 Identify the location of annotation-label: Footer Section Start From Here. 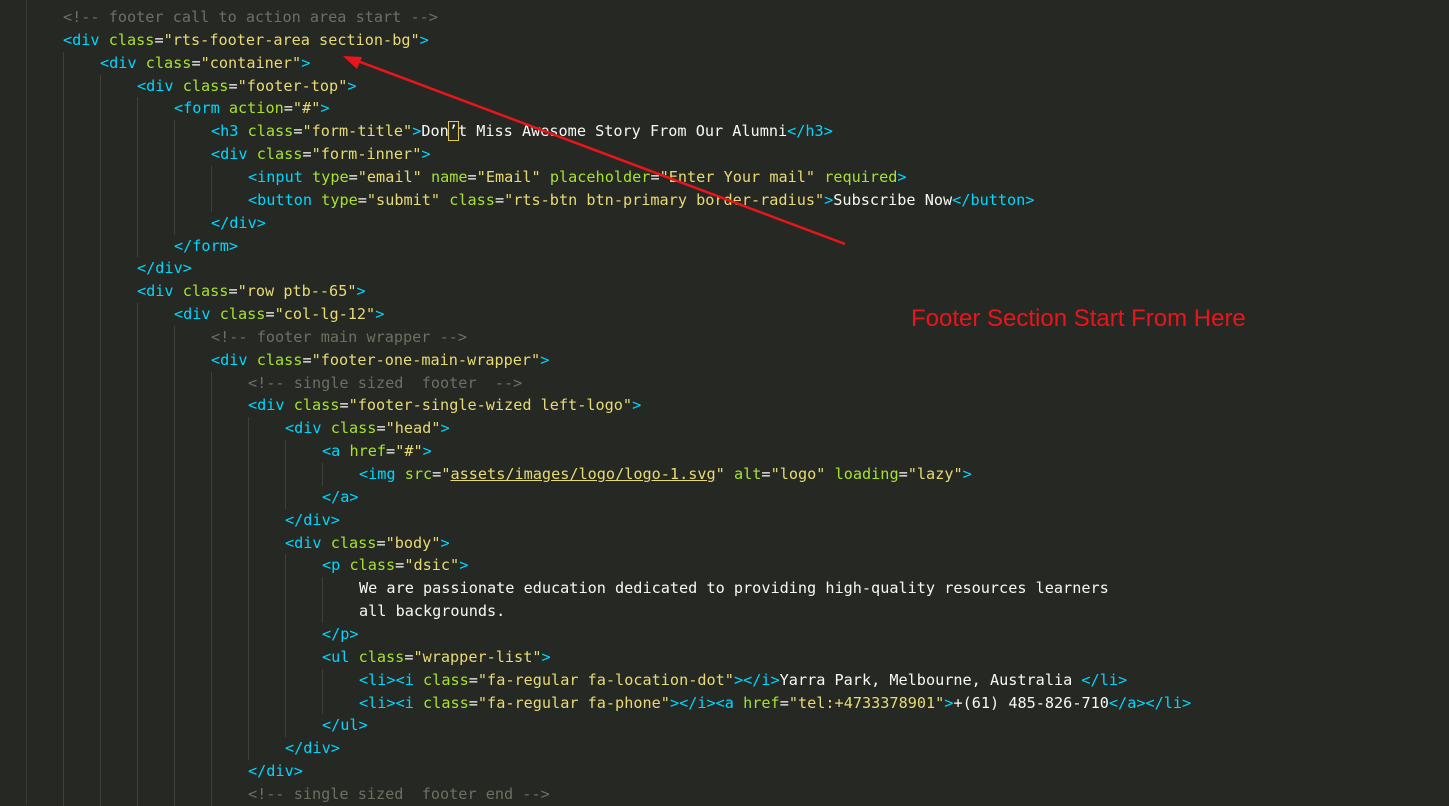
(1078, 318).